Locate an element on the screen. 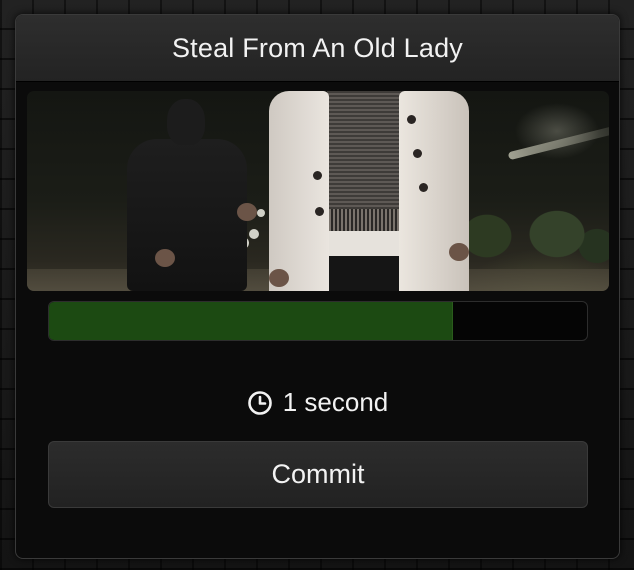 The width and height of the screenshot is (634, 570). card-header: Steal From An Old Lady is located at coordinates (317, 48).